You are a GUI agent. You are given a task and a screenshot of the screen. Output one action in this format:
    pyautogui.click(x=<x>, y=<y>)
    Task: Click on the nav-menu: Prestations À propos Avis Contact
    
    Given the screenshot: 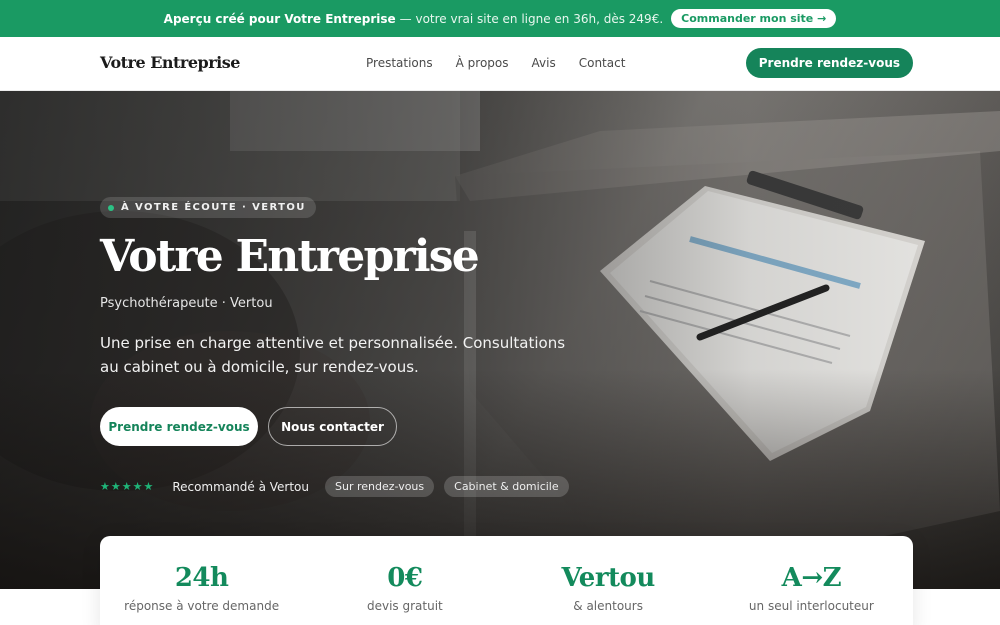 What is the action you would take?
    pyautogui.click(x=495, y=63)
    